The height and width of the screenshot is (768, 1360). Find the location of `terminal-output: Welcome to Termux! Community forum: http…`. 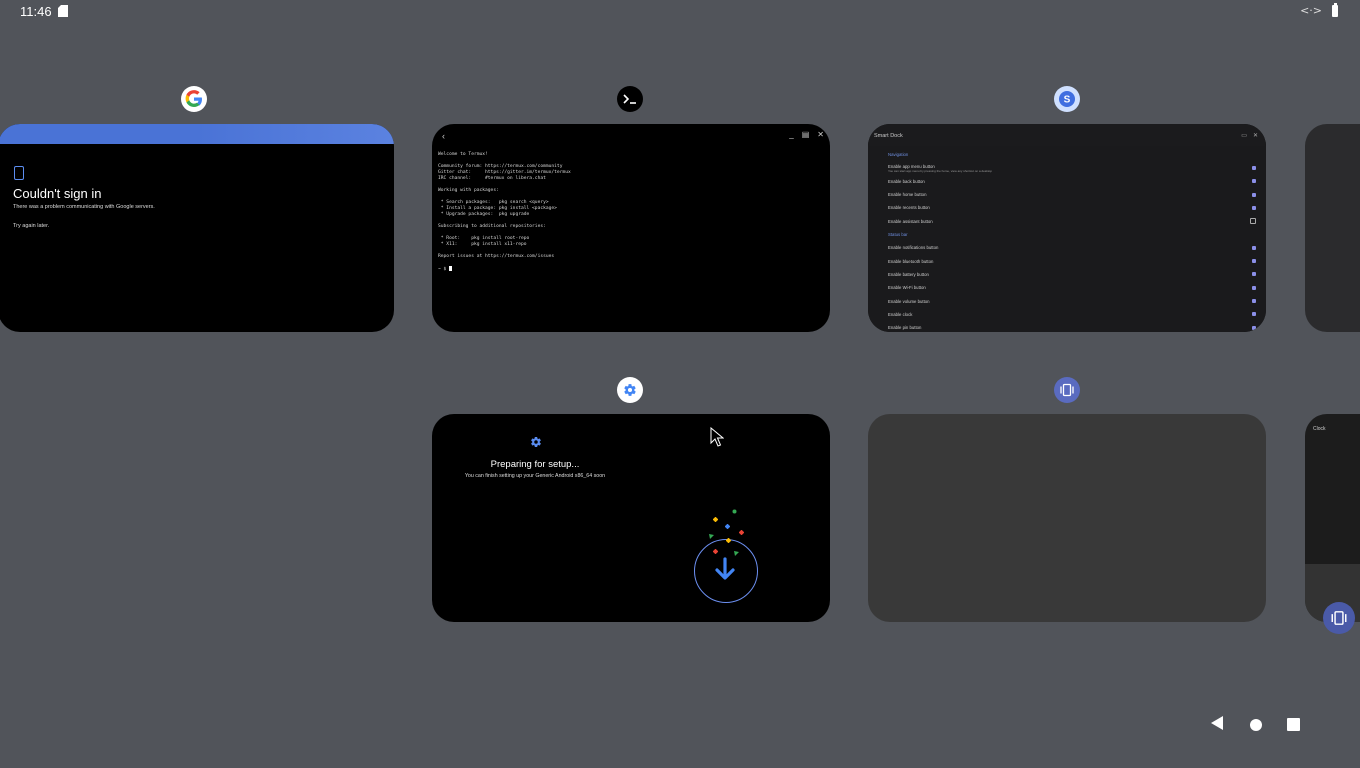

terminal-output: Welcome to Termux! Community forum: http… is located at coordinates (504, 212).